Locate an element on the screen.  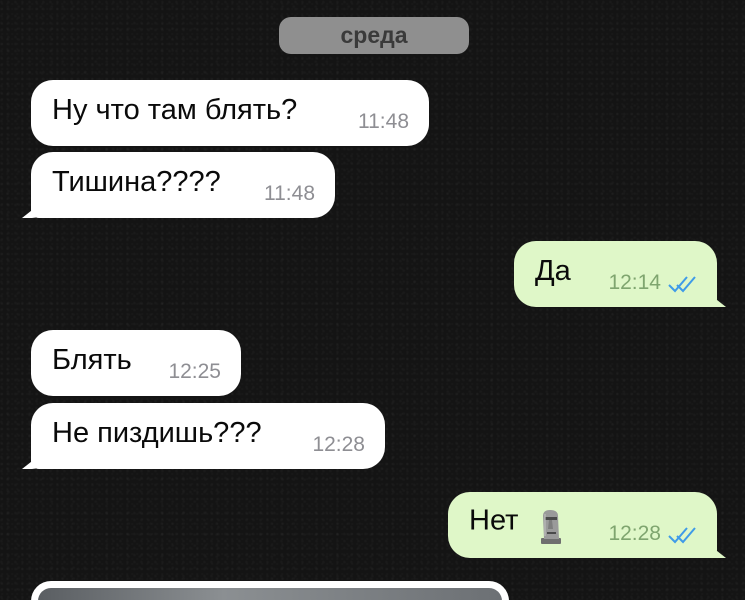
message-bubble-incoming: Ну что там блять? 11:48 is located at coordinates (230, 113).